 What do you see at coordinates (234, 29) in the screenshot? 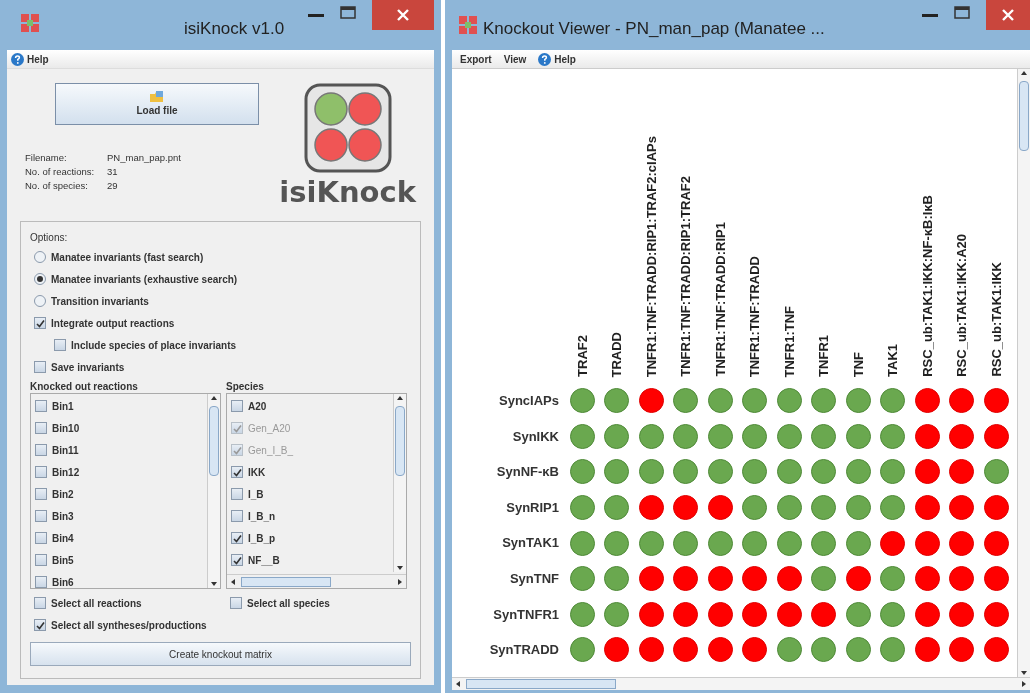
I see `window-title: isiKnock v1.0` at bounding box center [234, 29].